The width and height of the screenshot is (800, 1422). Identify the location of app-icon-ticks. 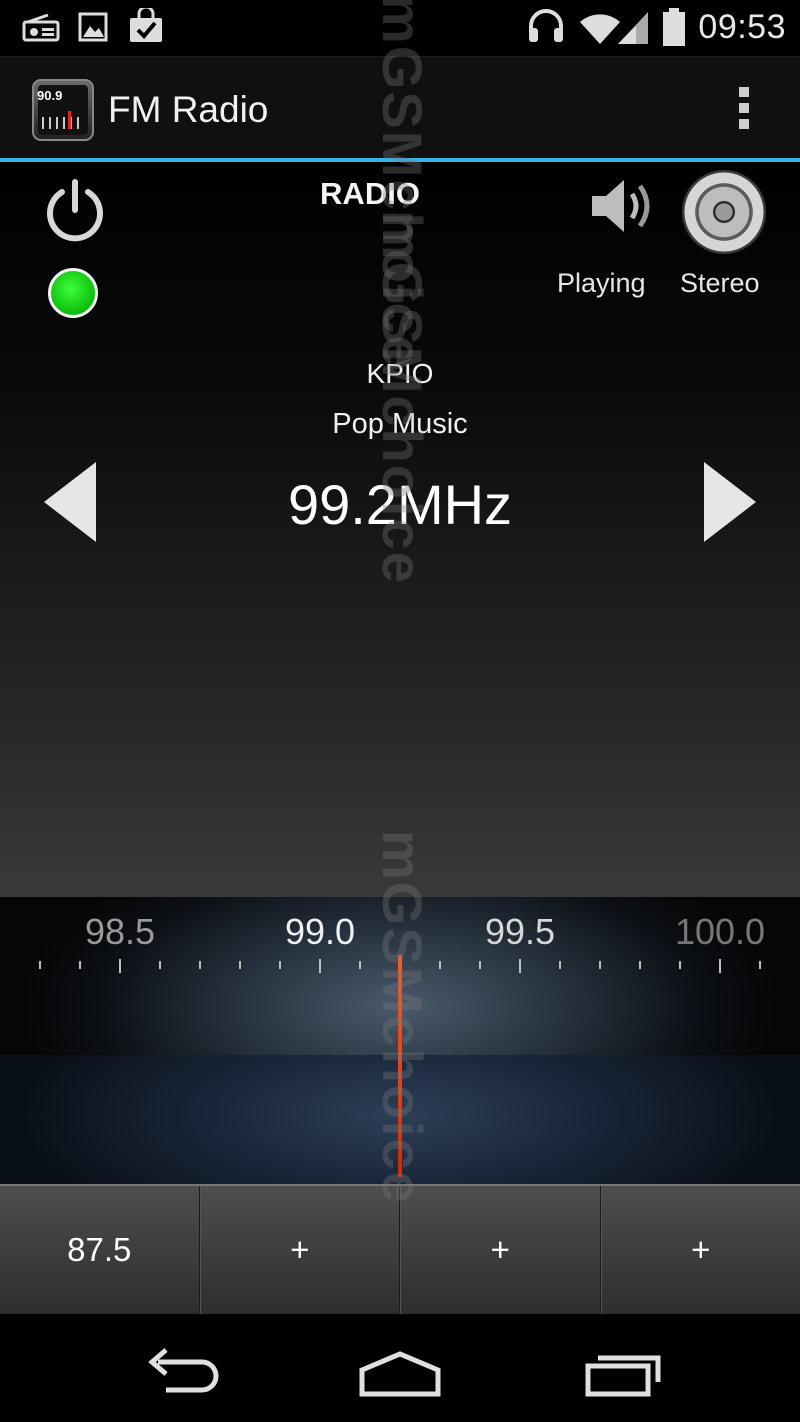
(63, 123).